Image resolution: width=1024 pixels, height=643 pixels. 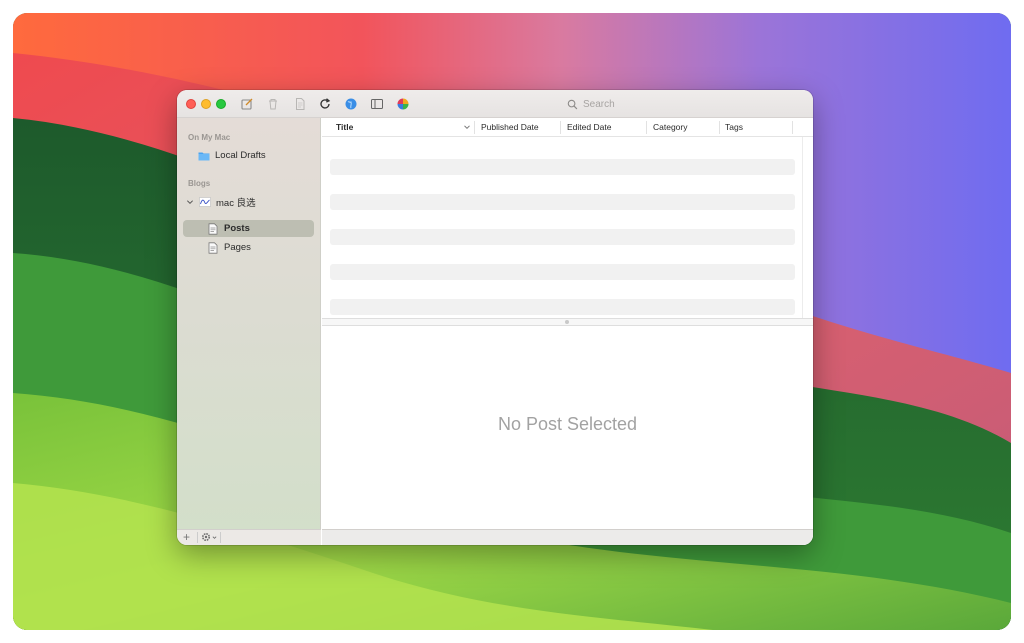 I want to click on search-field: Search, so click(x=617, y=104).